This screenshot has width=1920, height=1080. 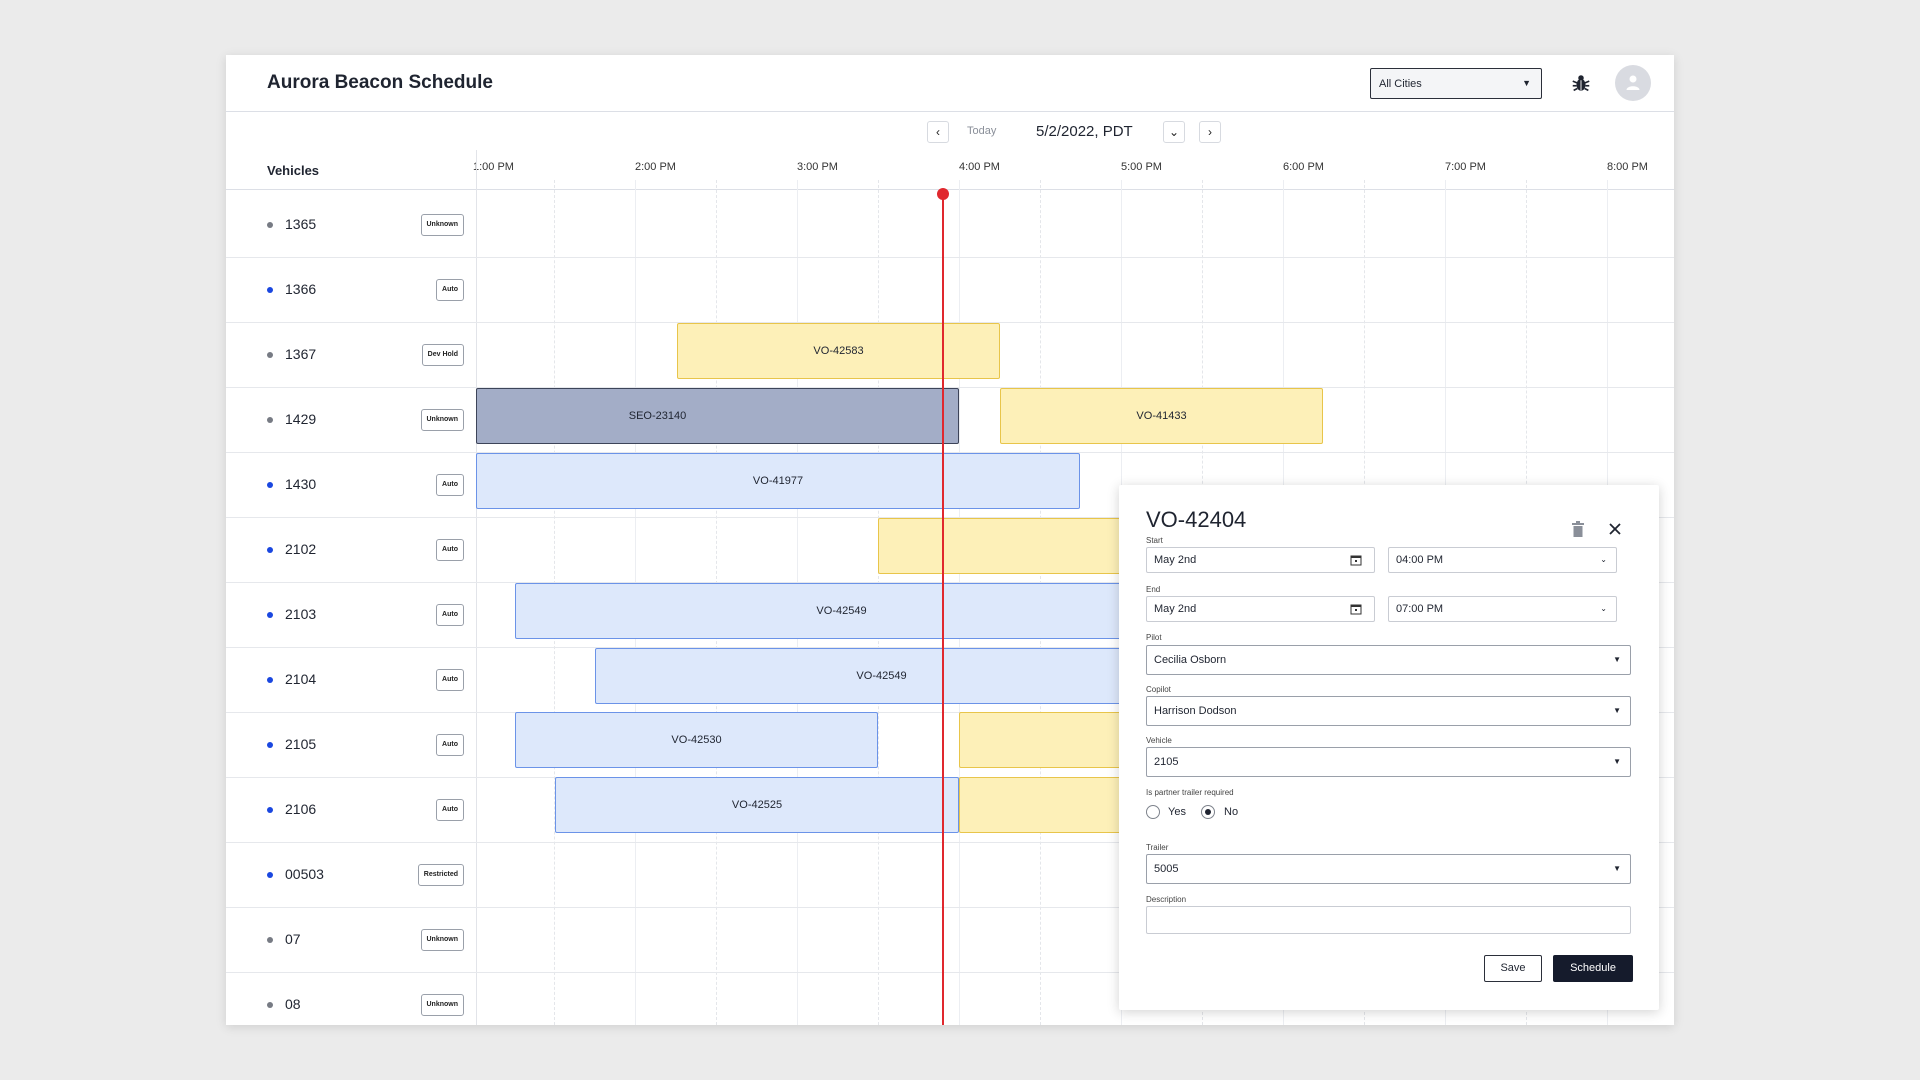 What do you see at coordinates (440, 875) in the screenshot?
I see `status-badge: Restricted` at bounding box center [440, 875].